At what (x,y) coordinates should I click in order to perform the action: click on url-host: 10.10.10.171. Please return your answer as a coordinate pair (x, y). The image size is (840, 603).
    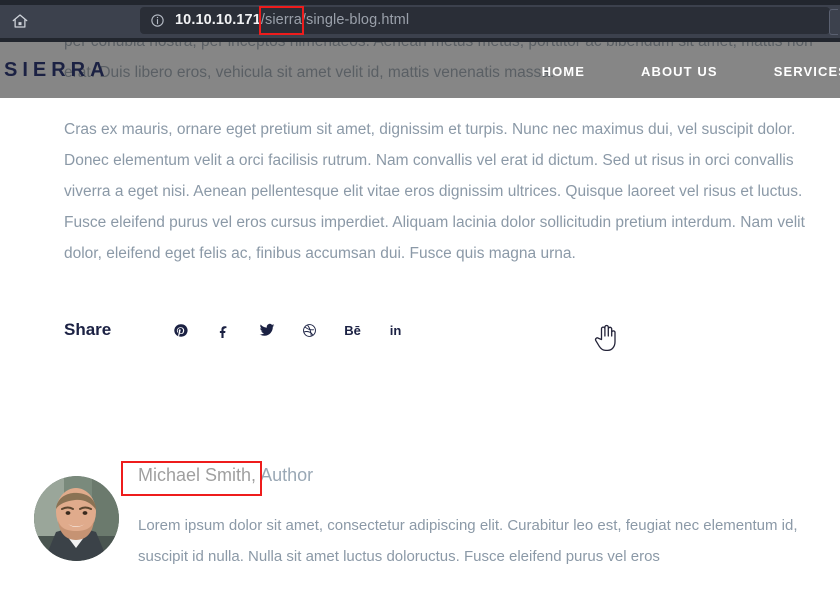
    Looking at the image, I should click on (218, 20).